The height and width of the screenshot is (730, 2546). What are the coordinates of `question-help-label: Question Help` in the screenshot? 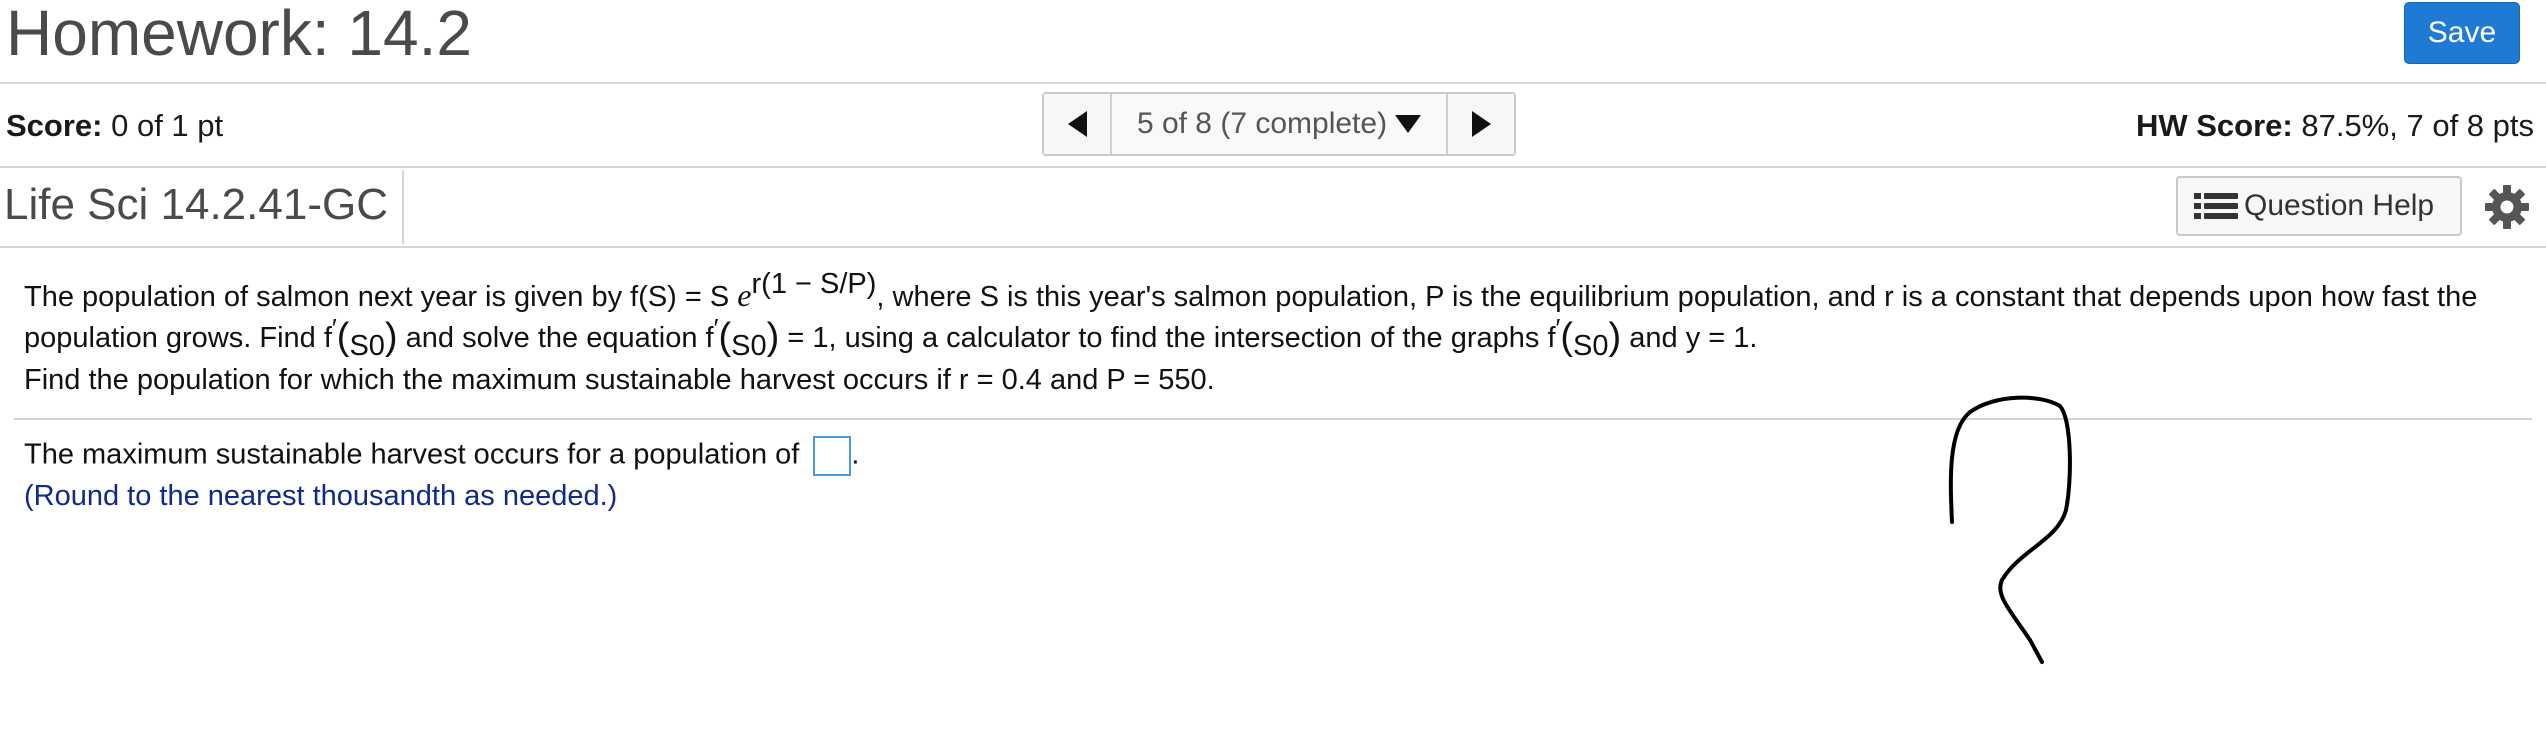 It's located at (2339, 205).